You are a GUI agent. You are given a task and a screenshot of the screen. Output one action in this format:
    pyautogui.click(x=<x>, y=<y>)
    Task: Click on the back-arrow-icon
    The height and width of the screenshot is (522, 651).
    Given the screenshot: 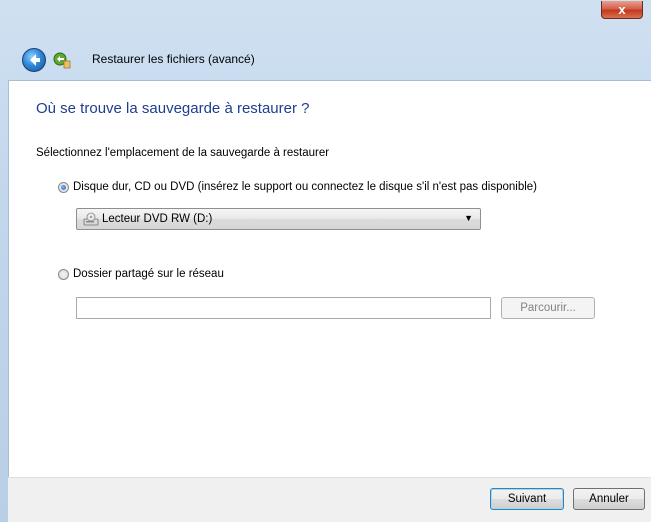 What is the action you would take?
    pyautogui.click(x=35, y=60)
    